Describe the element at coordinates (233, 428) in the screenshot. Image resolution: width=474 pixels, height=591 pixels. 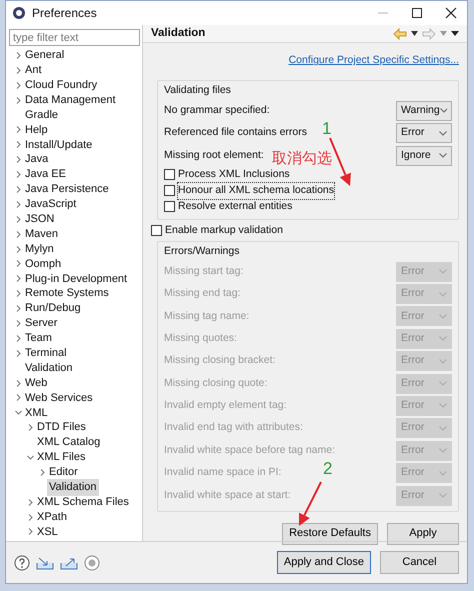
I see `field-label: Invalid end tag with attributes:` at that location.